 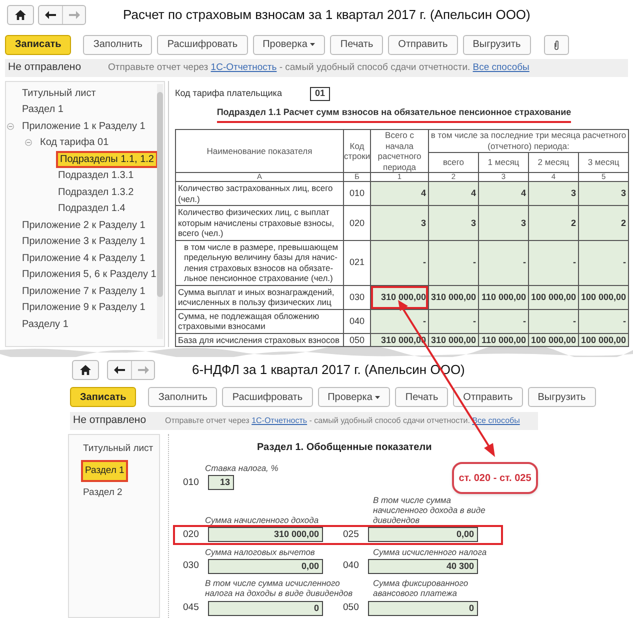 I want to click on field-label: Ставка налога, %, so click(x=242, y=468).